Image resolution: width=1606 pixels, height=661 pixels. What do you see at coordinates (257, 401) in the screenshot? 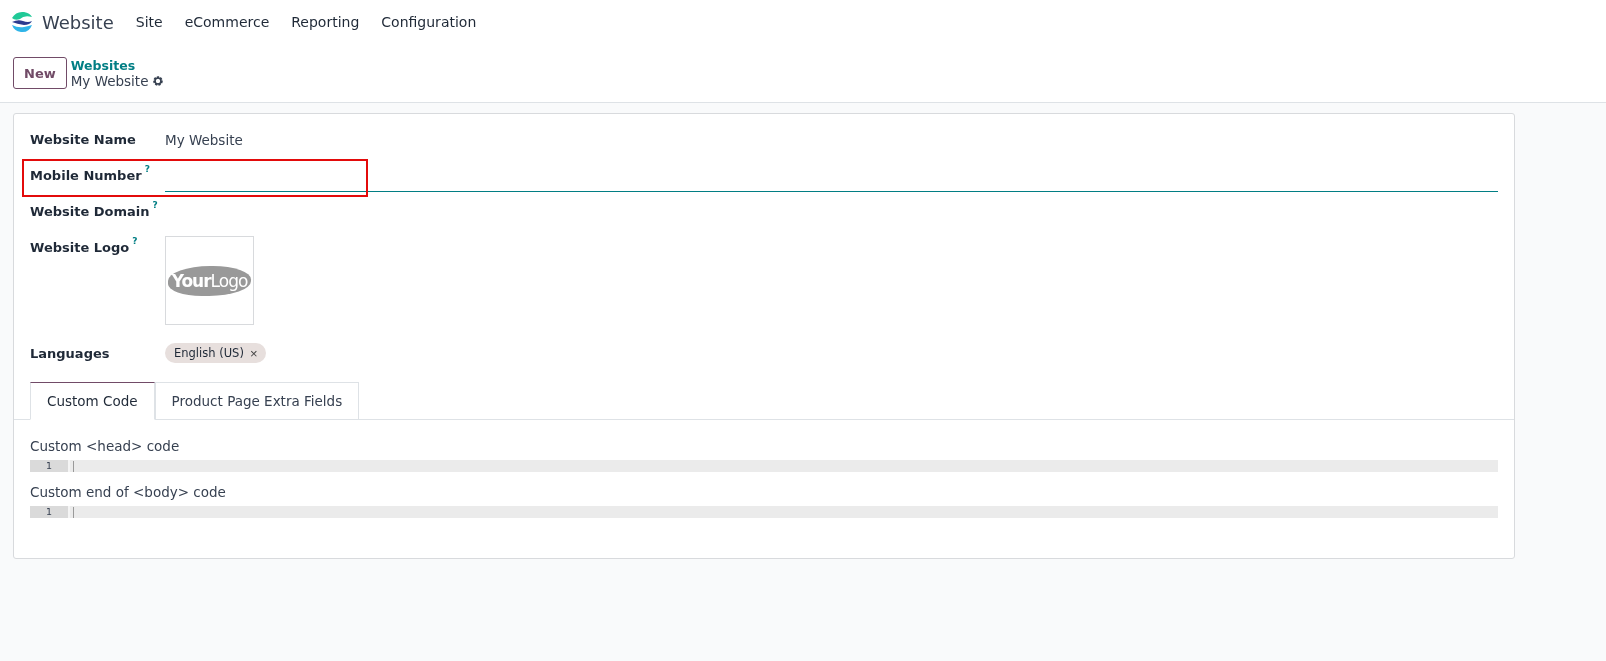
I see `form-tab: Product Page Extra Fields` at bounding box center [257, 401].